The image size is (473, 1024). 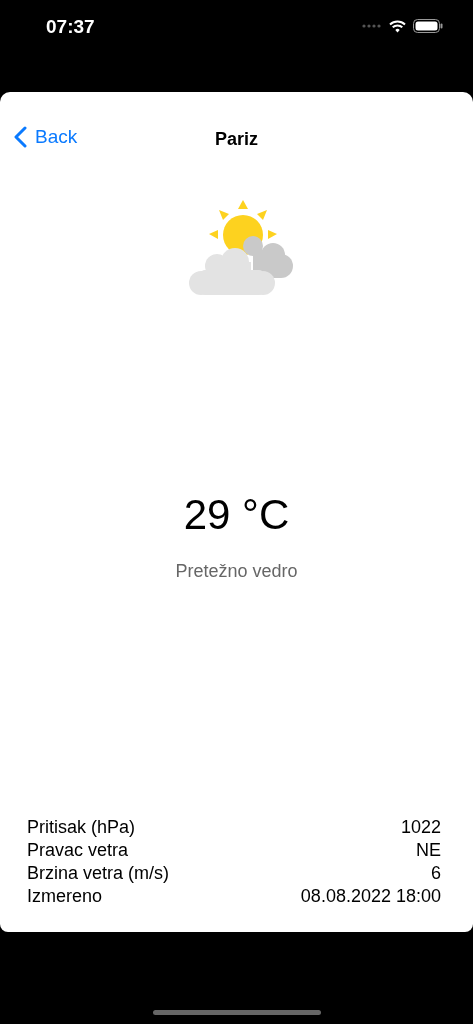 What do you see at coordinates (420, 827) in the screenshot?
I see `detail-value: 1022` at bounding box center [420, 827].